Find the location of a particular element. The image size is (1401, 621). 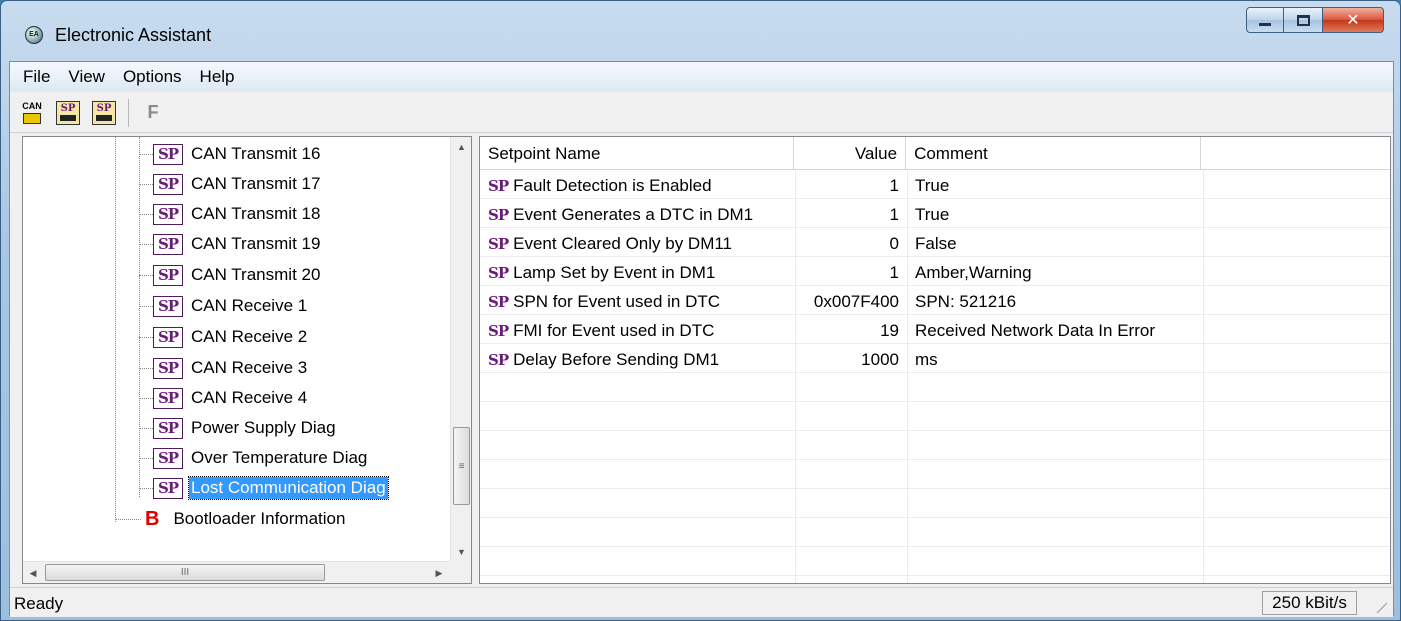

tree-item: SP CAN Transmit 16 is located at coordinates (230, 154).